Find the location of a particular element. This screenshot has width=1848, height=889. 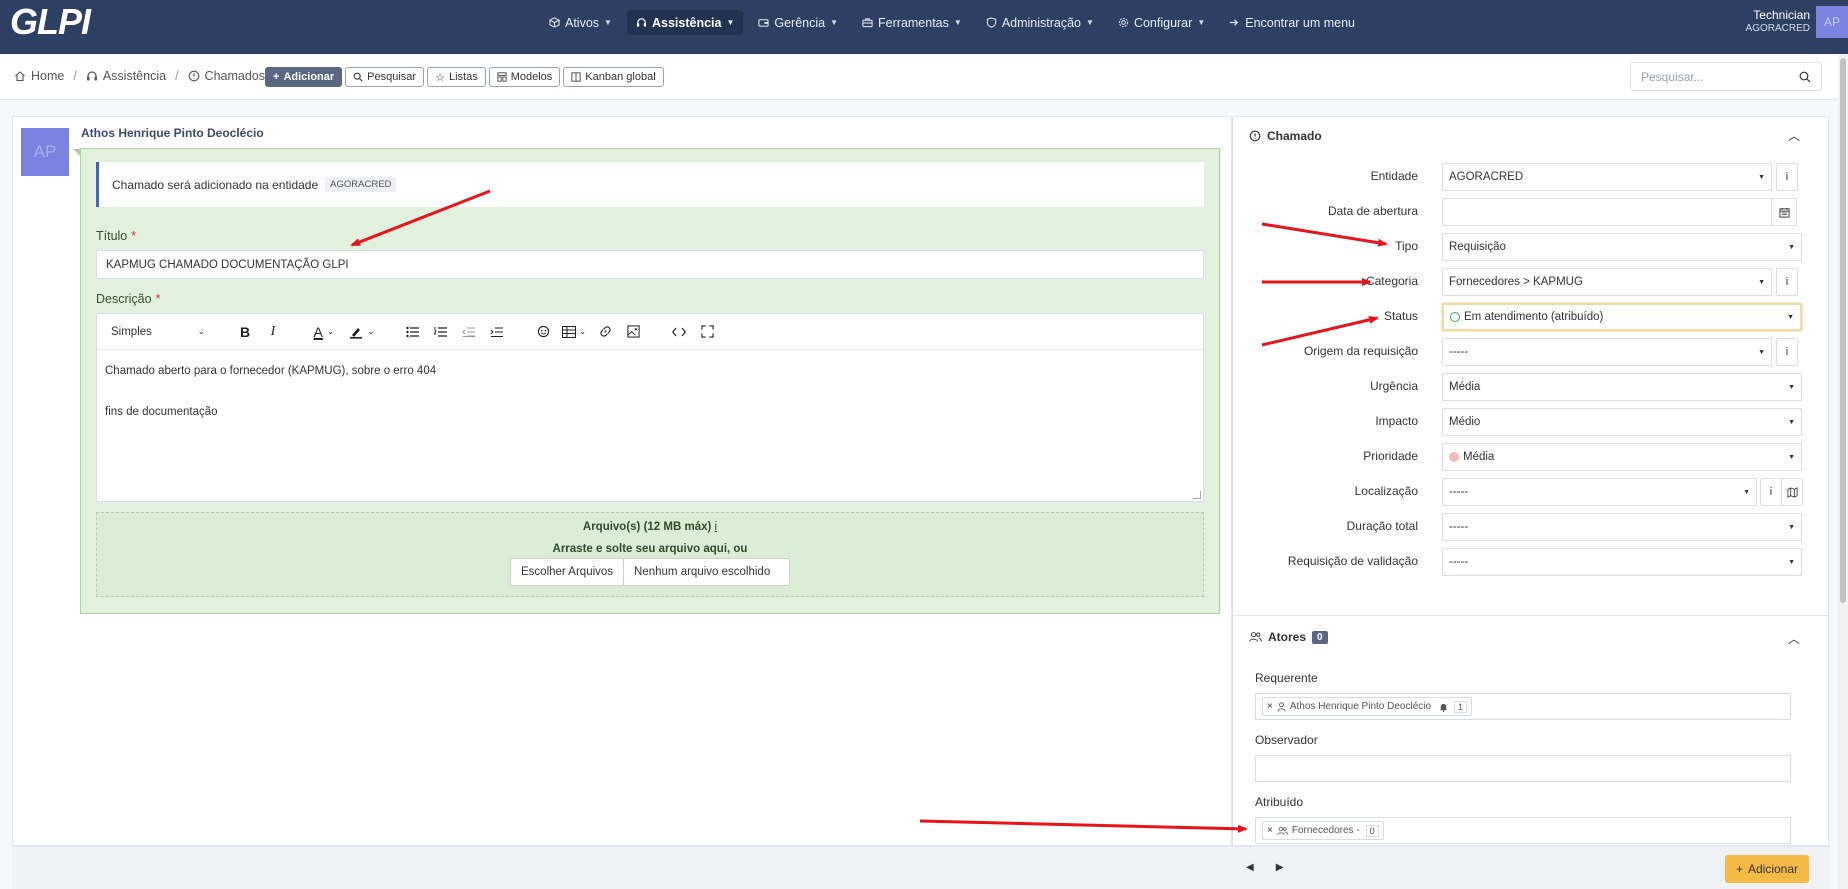

localizacao-select: ----- ▼ is located at coordinates (1599, 492).